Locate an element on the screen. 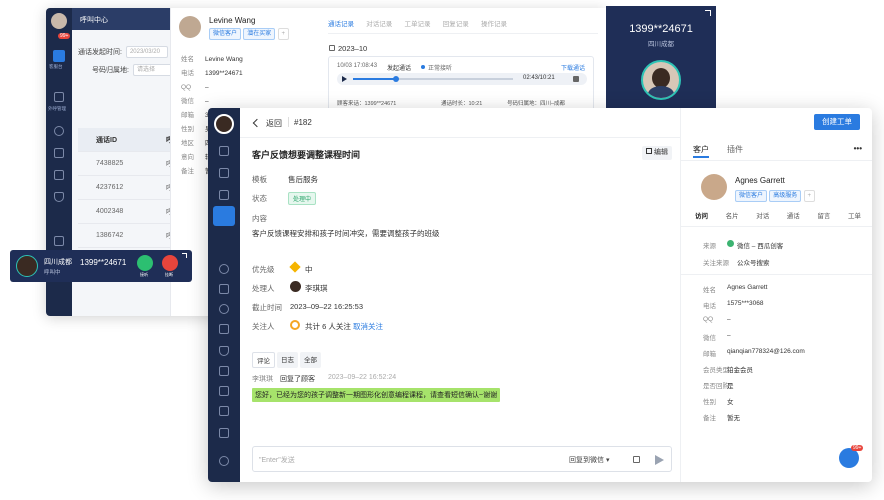 The height and width of the screenshot is (500, 884). cell-id: 4237612 is located at coordinates (110, 187).